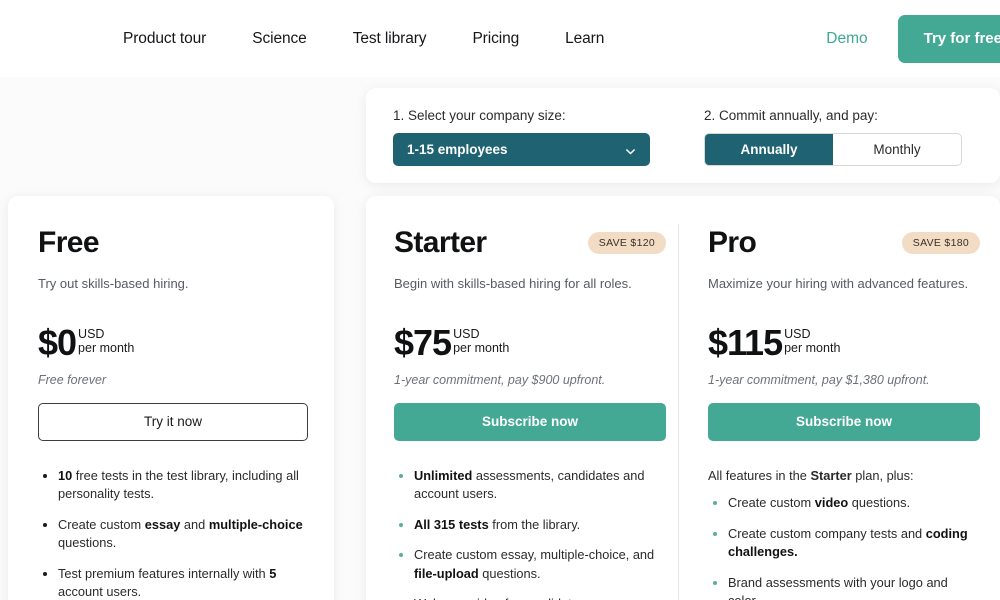  I want to click on plan-free-currency: USD, so click(91, 333).